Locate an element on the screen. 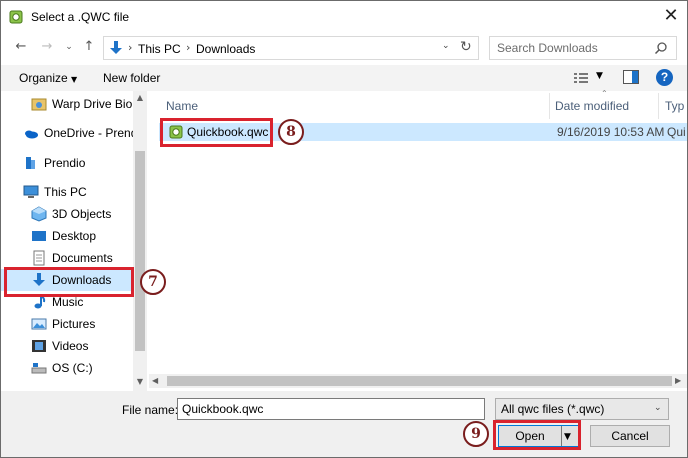 This screenshot has height=458, width=688. sidebar-item-documents: Documents is located at coordinates (67, 258).